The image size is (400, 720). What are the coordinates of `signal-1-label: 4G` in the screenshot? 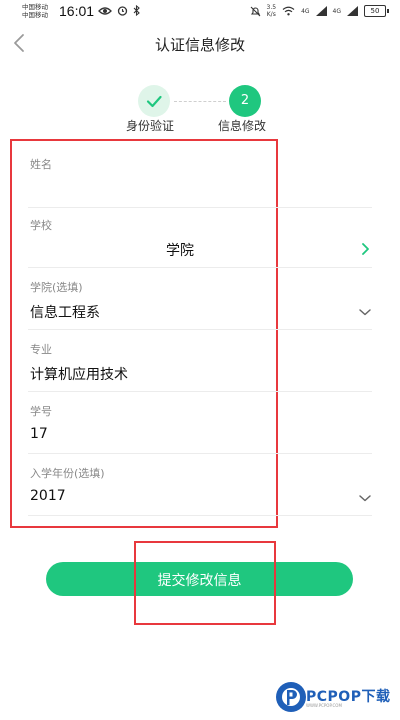 It's located at (305, 11).